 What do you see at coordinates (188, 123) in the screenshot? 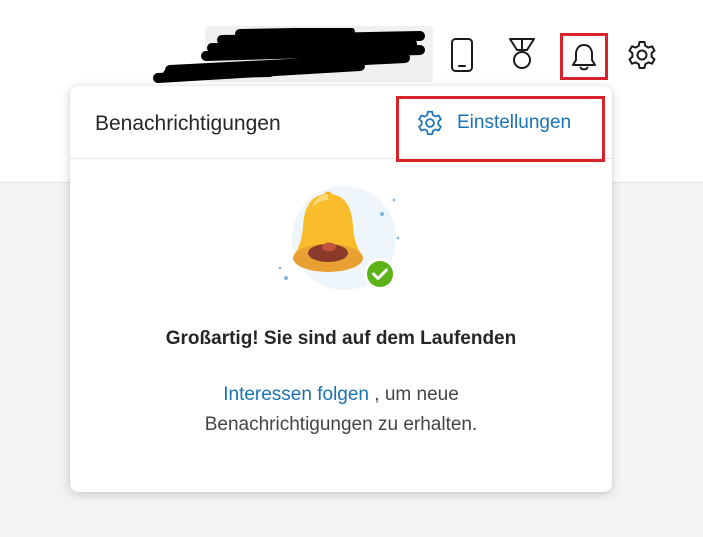
I see `panel-title: Benachrichtigungen` at bounding box center [188, 123].